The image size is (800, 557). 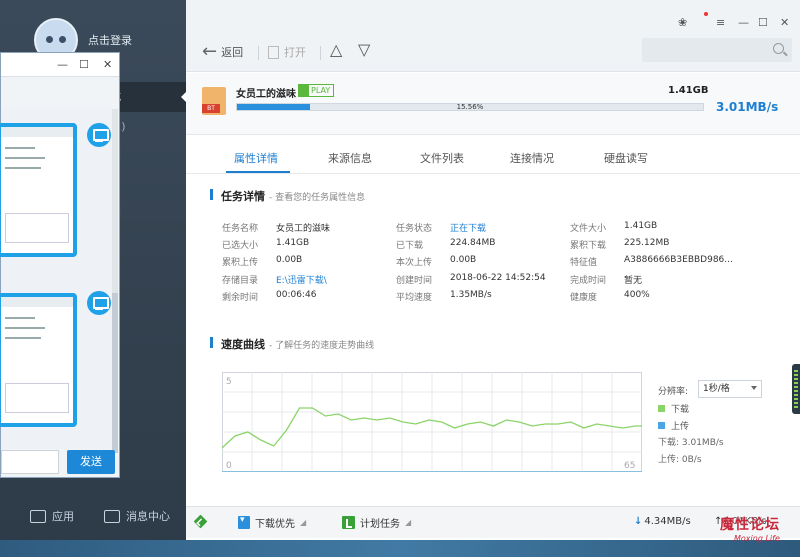 What do you see at coordinates (303, 229) in the screenshot?
I see `detail-value: 女员工的滋味` at bounding box center [303, 229].